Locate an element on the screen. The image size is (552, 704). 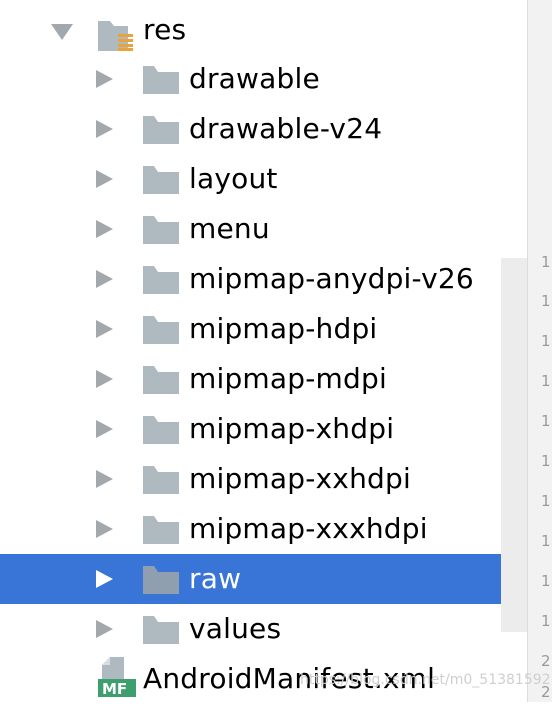
watermark: https://blog.csdn.net/m0_51381592 is located at coordinates (425, 680).